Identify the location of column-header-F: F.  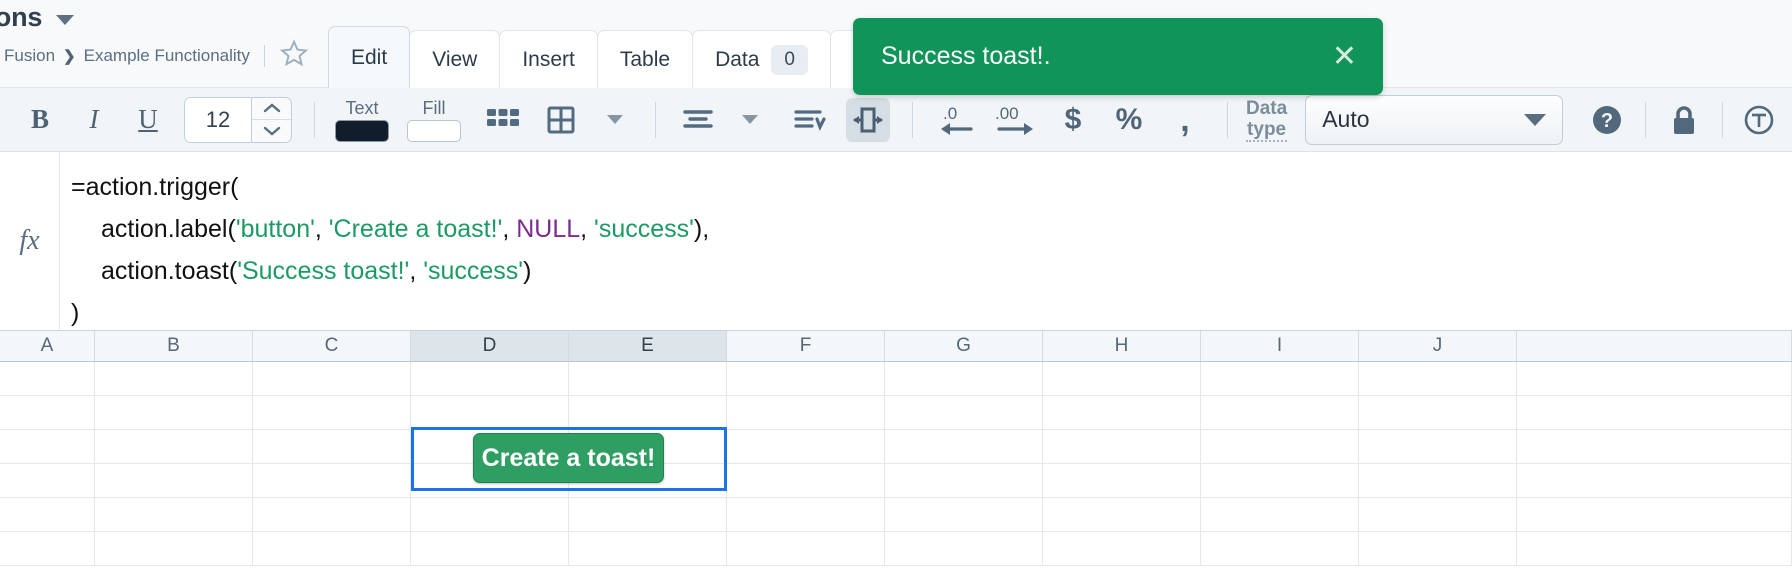
(806, 346).